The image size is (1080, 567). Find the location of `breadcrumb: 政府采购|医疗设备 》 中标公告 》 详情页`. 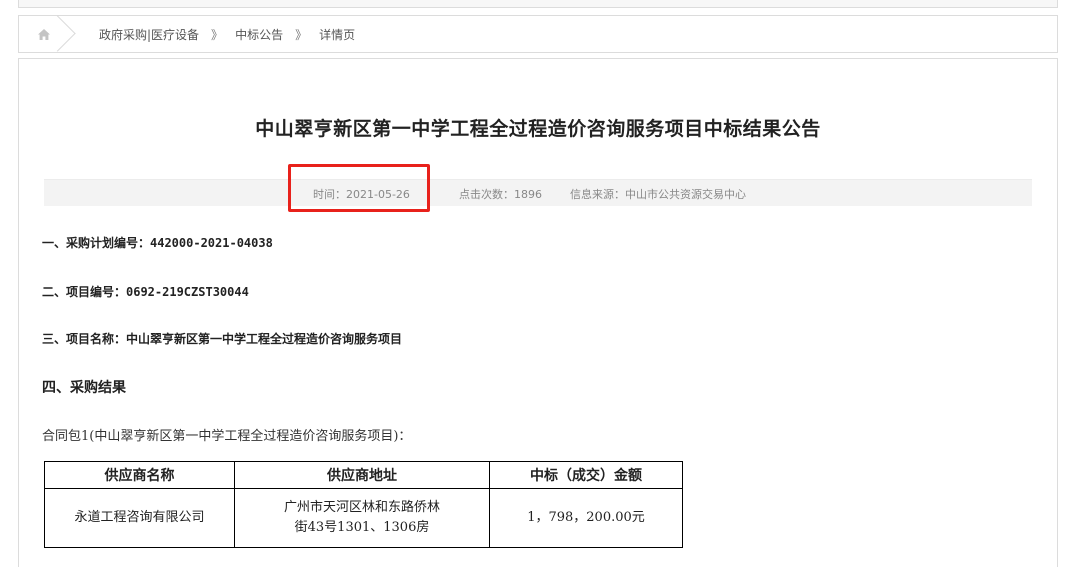

breadcrumb: 政府采购|医疗设备 》 中标公告 》 详情页 is located at coordinates (538, 34).